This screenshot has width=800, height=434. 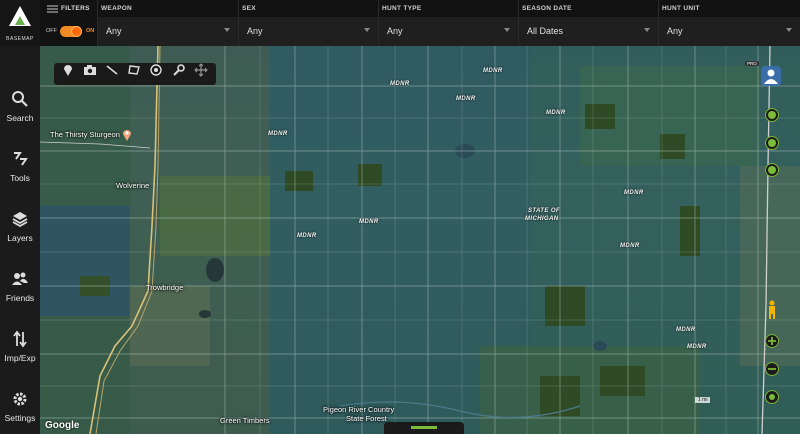 What do you see at coordinates (71, 31) in the screenshot?
I see `filters-toggle` at bounding box center [71, 31].